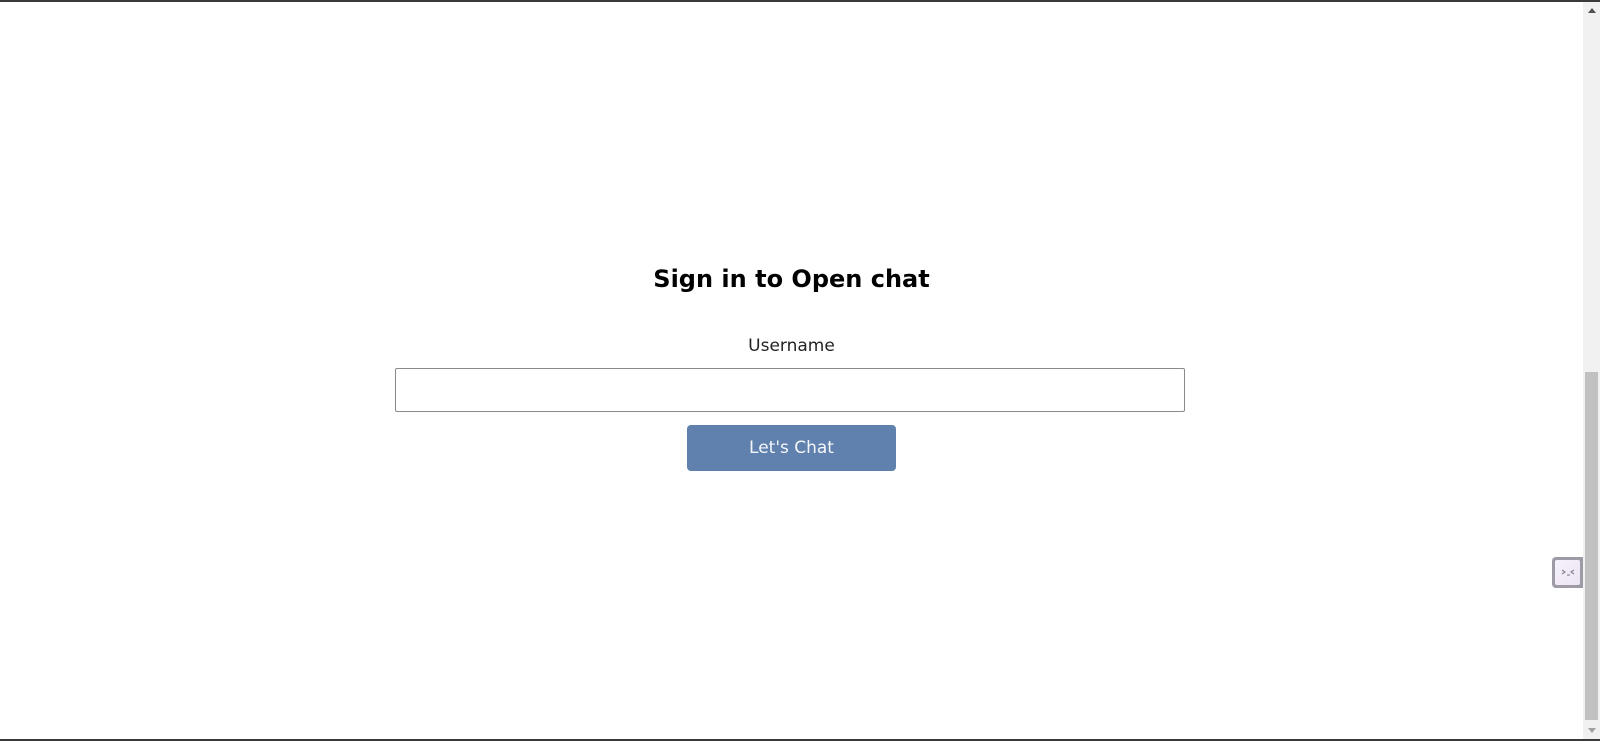  I want to click on scroll-up-button, so click(1591, 10).